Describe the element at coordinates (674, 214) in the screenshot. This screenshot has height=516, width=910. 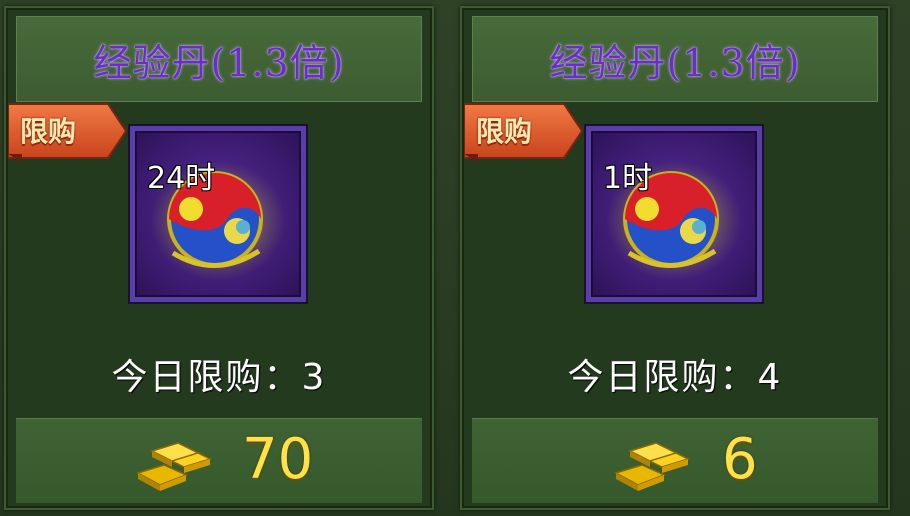
I see `item-icon-slot: 1时` at that location.